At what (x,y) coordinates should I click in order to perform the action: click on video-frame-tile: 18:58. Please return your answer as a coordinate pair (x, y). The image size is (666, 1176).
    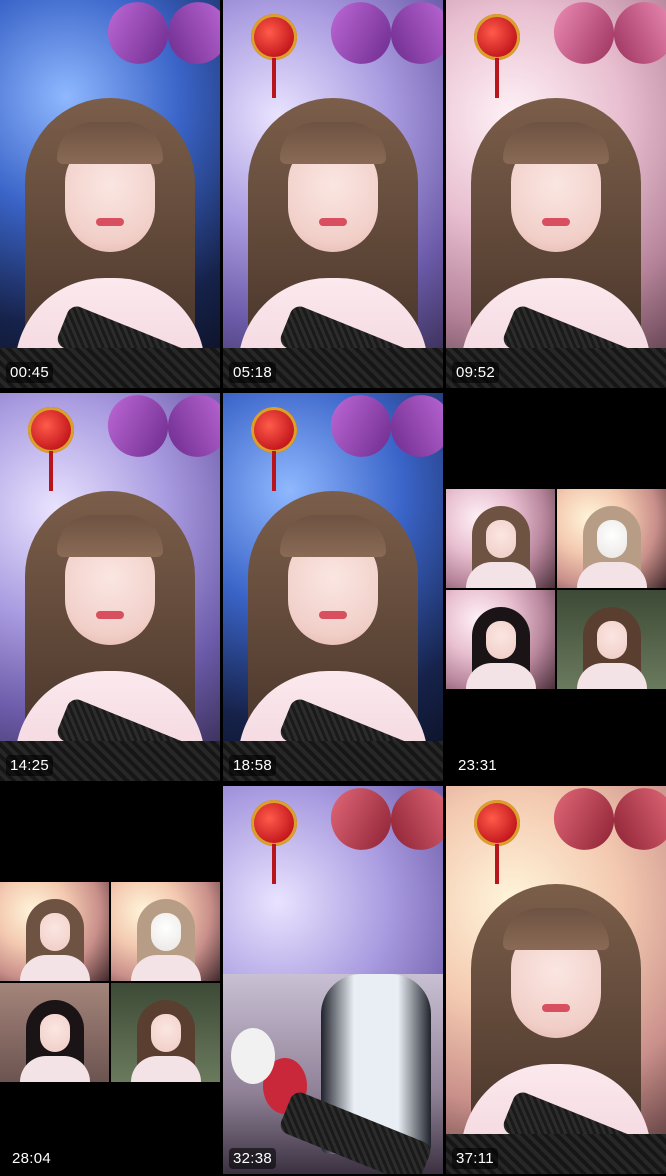
    Looking at the image, I should click on (333, 587).